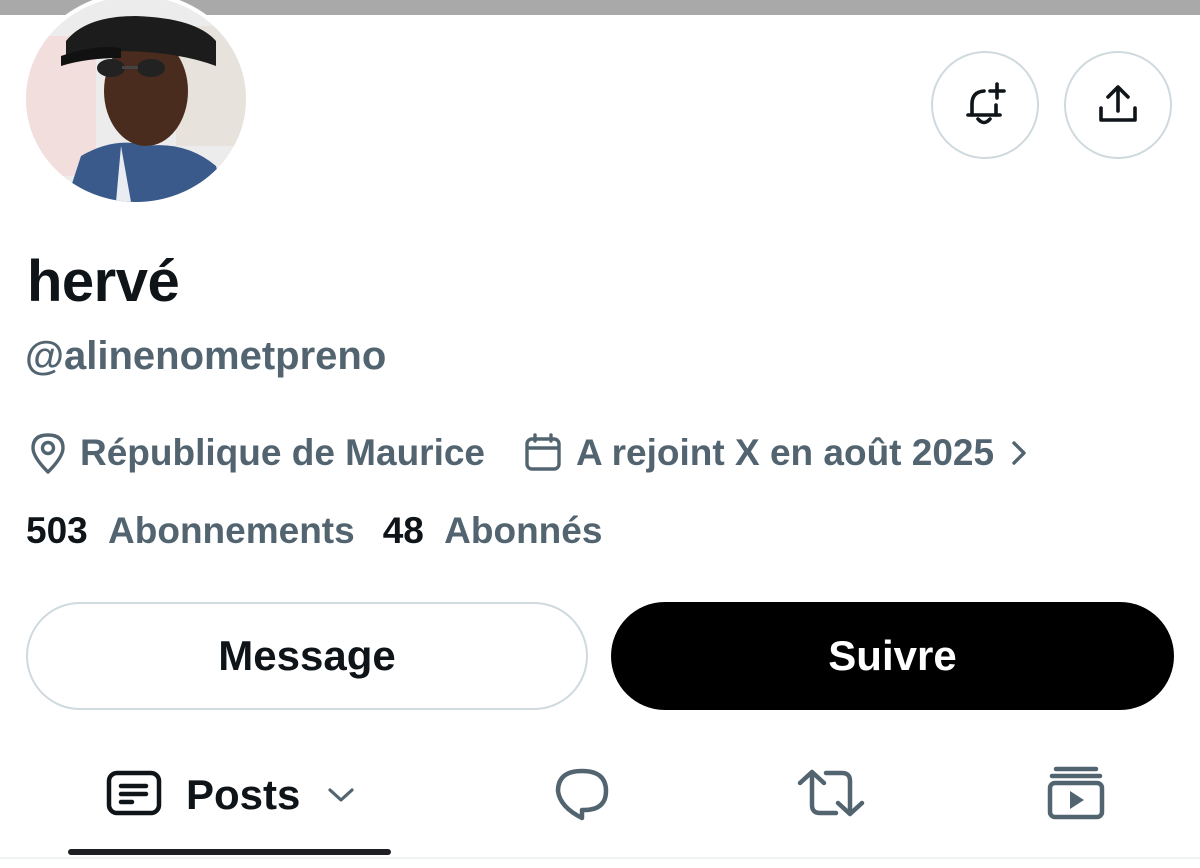  Describe the element at coordinates (307, 656) in the screenshot. I see `message-button: Message` at that location.